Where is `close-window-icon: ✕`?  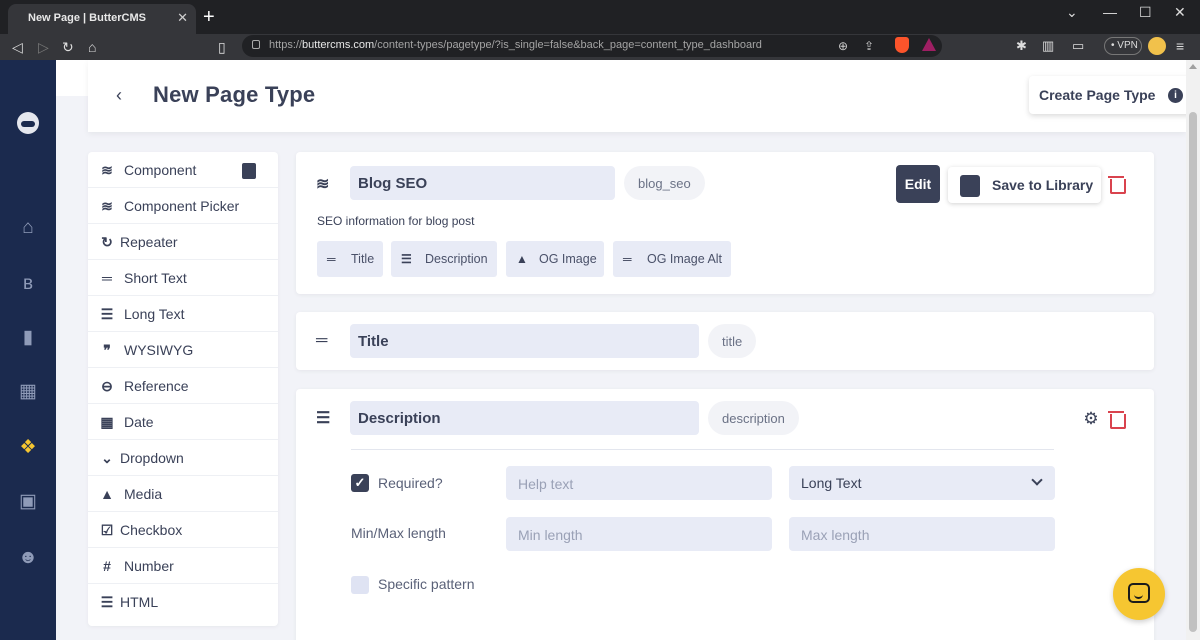
close-window-icon: ✕ is located at coordinates (1180, 12).